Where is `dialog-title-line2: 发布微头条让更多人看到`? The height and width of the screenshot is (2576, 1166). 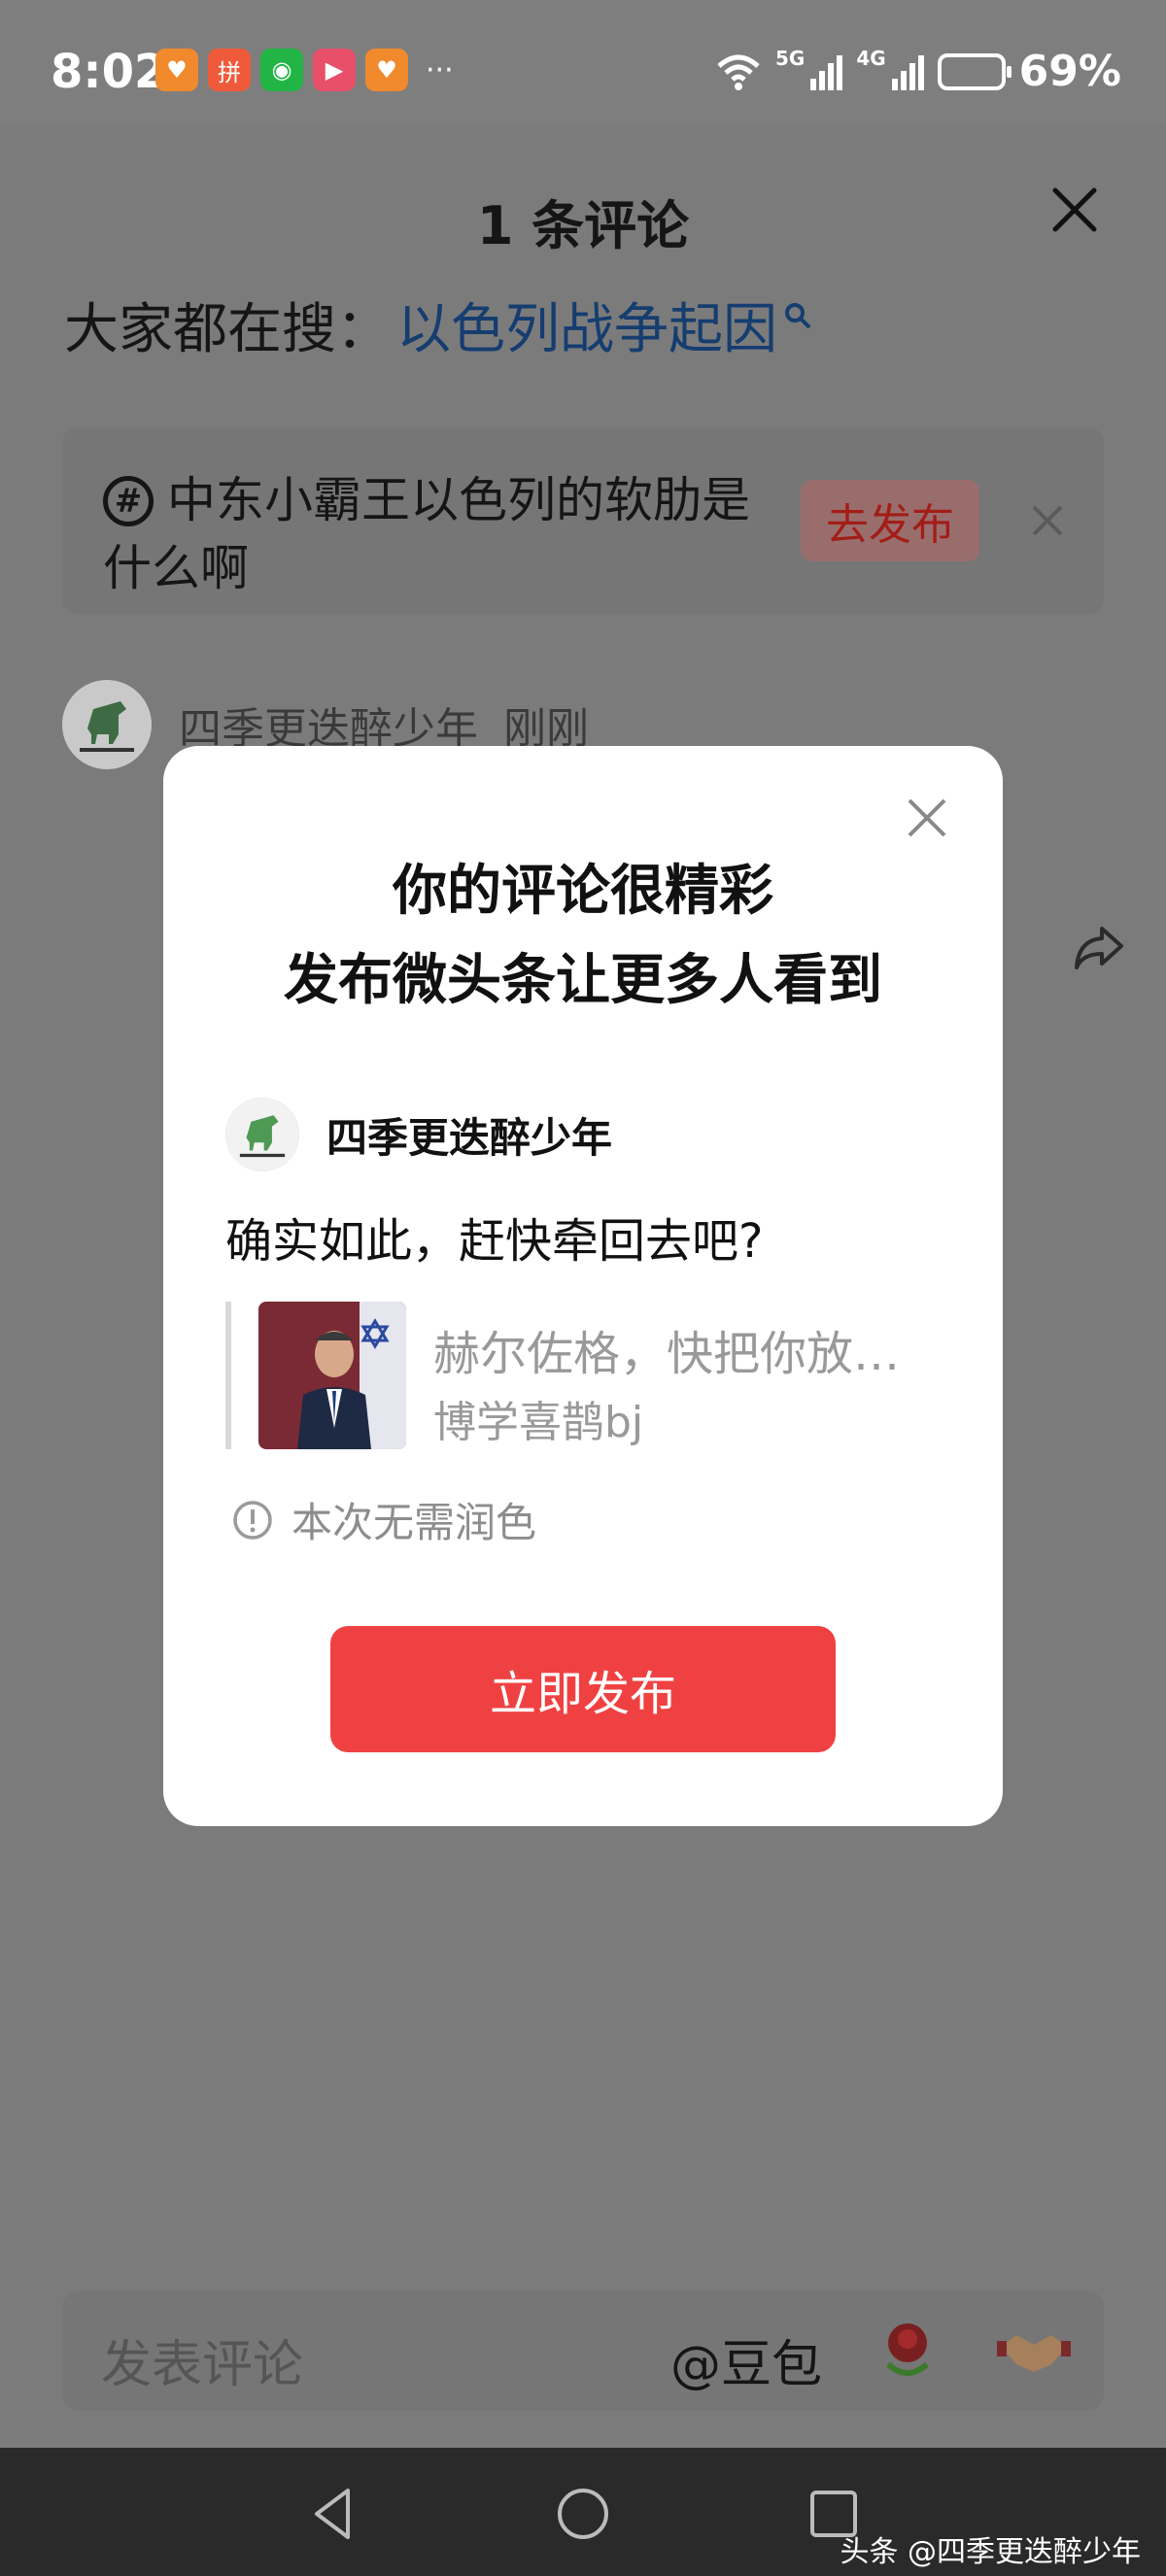 dialog-title-line2: 发布微头条让更多人看到 is located at coordinates (583, 980).